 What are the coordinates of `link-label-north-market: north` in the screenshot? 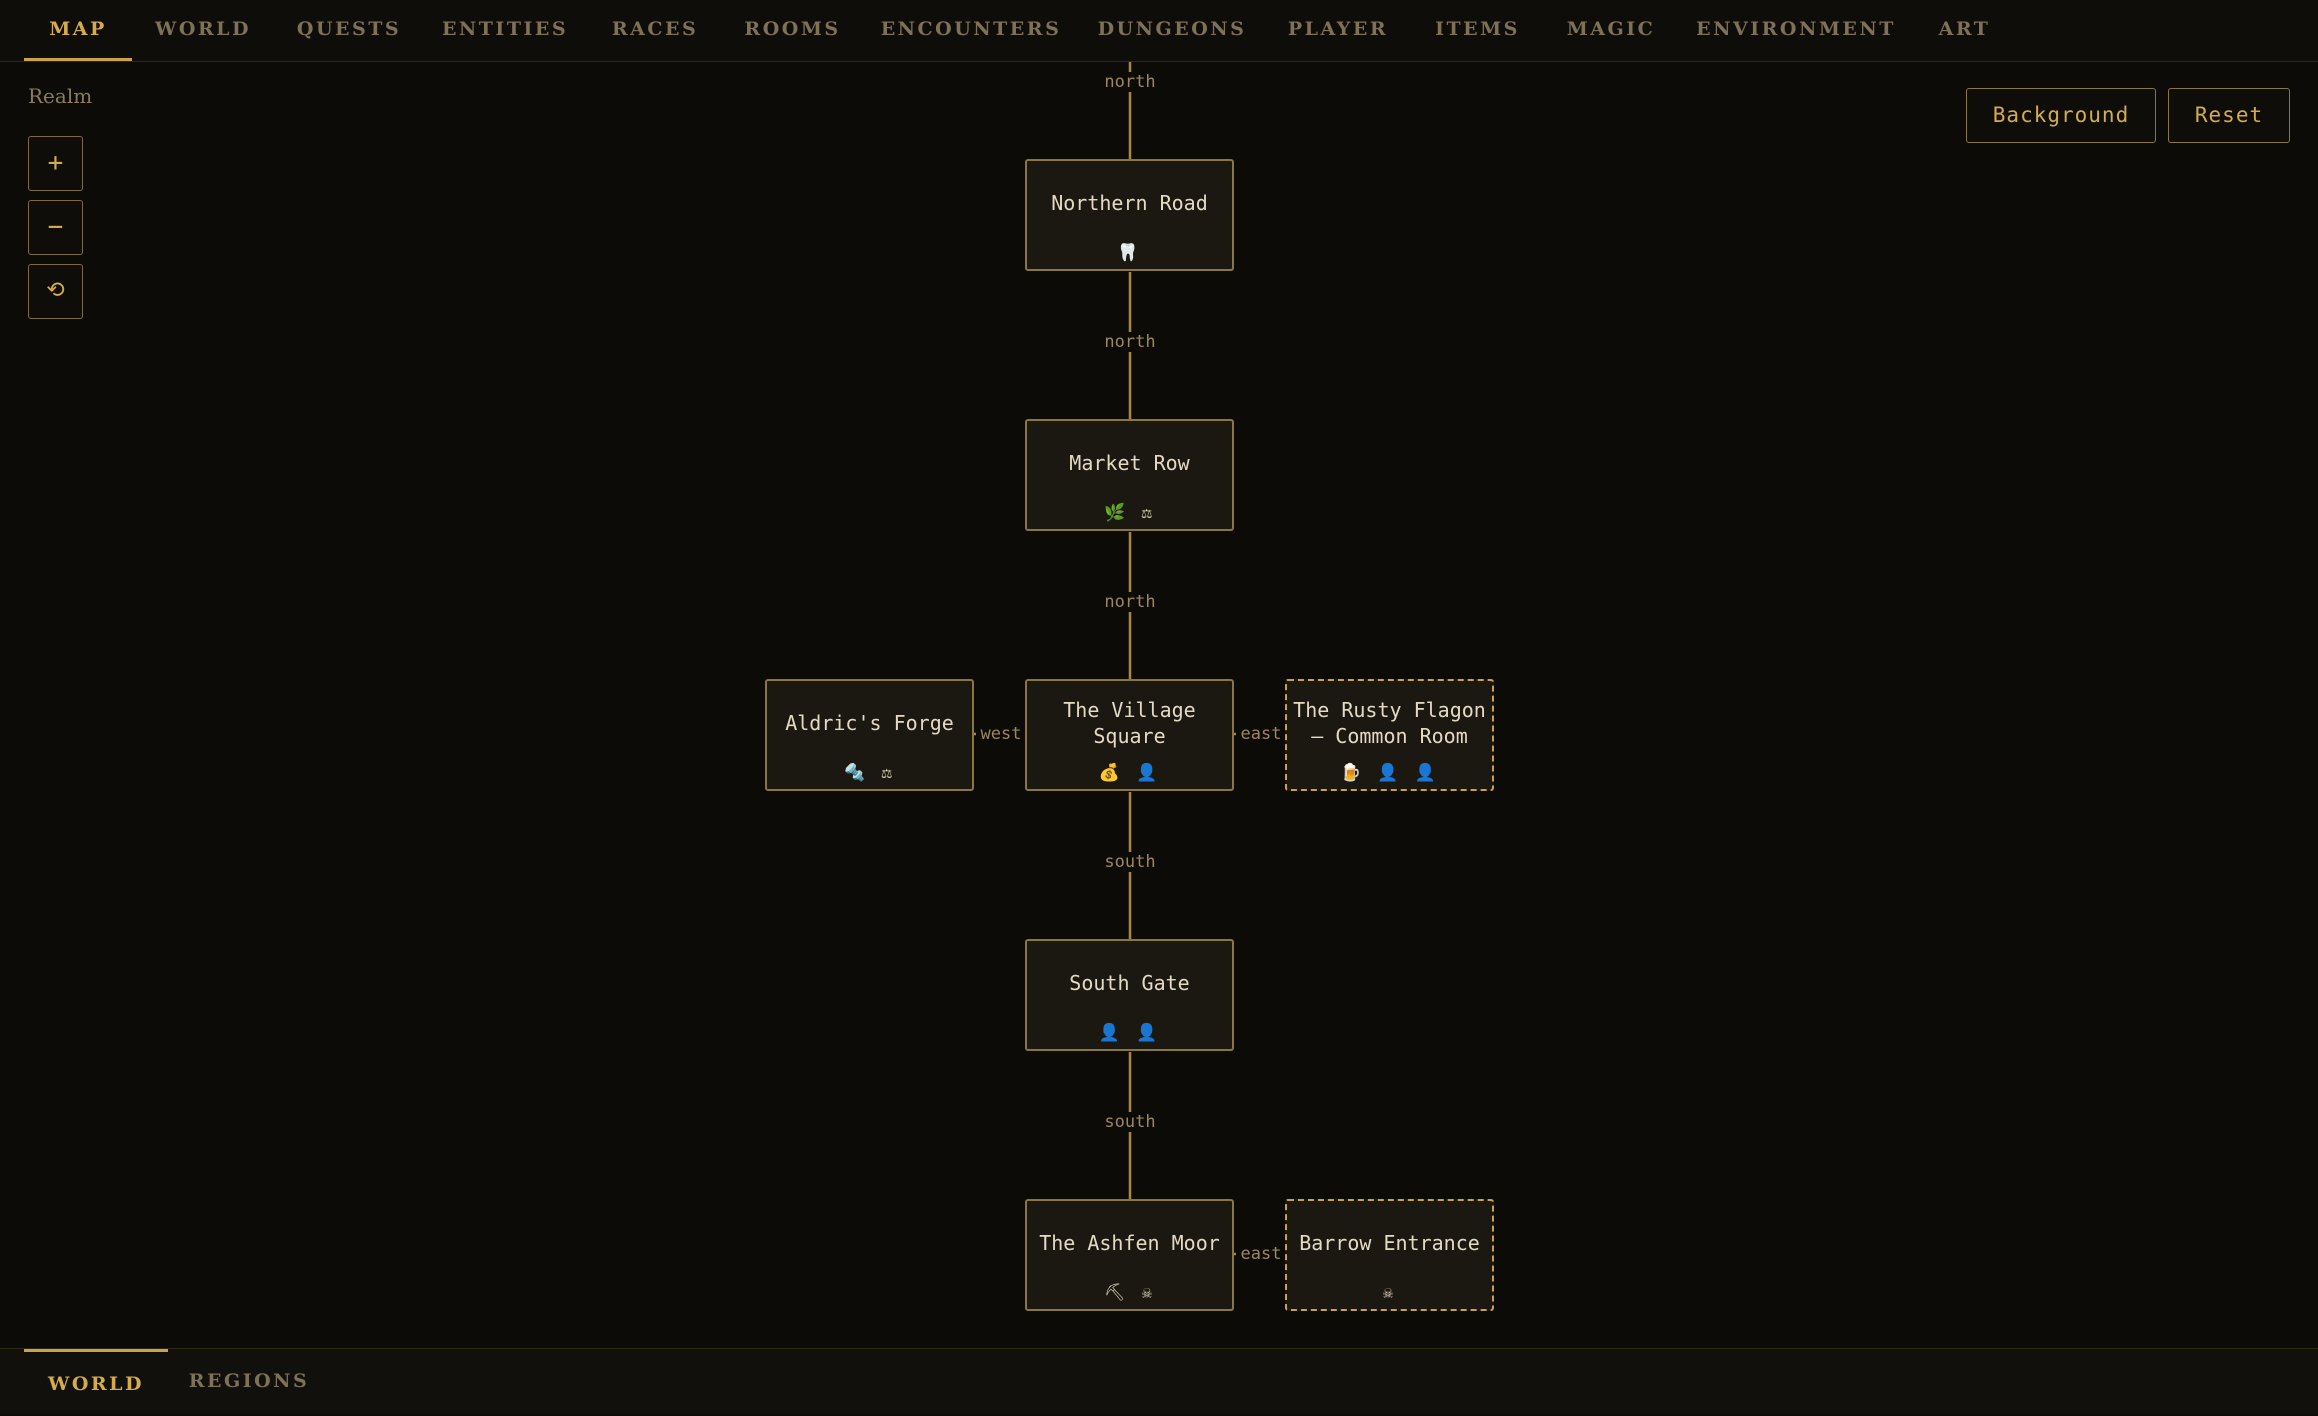 It's located at (1130, 342).